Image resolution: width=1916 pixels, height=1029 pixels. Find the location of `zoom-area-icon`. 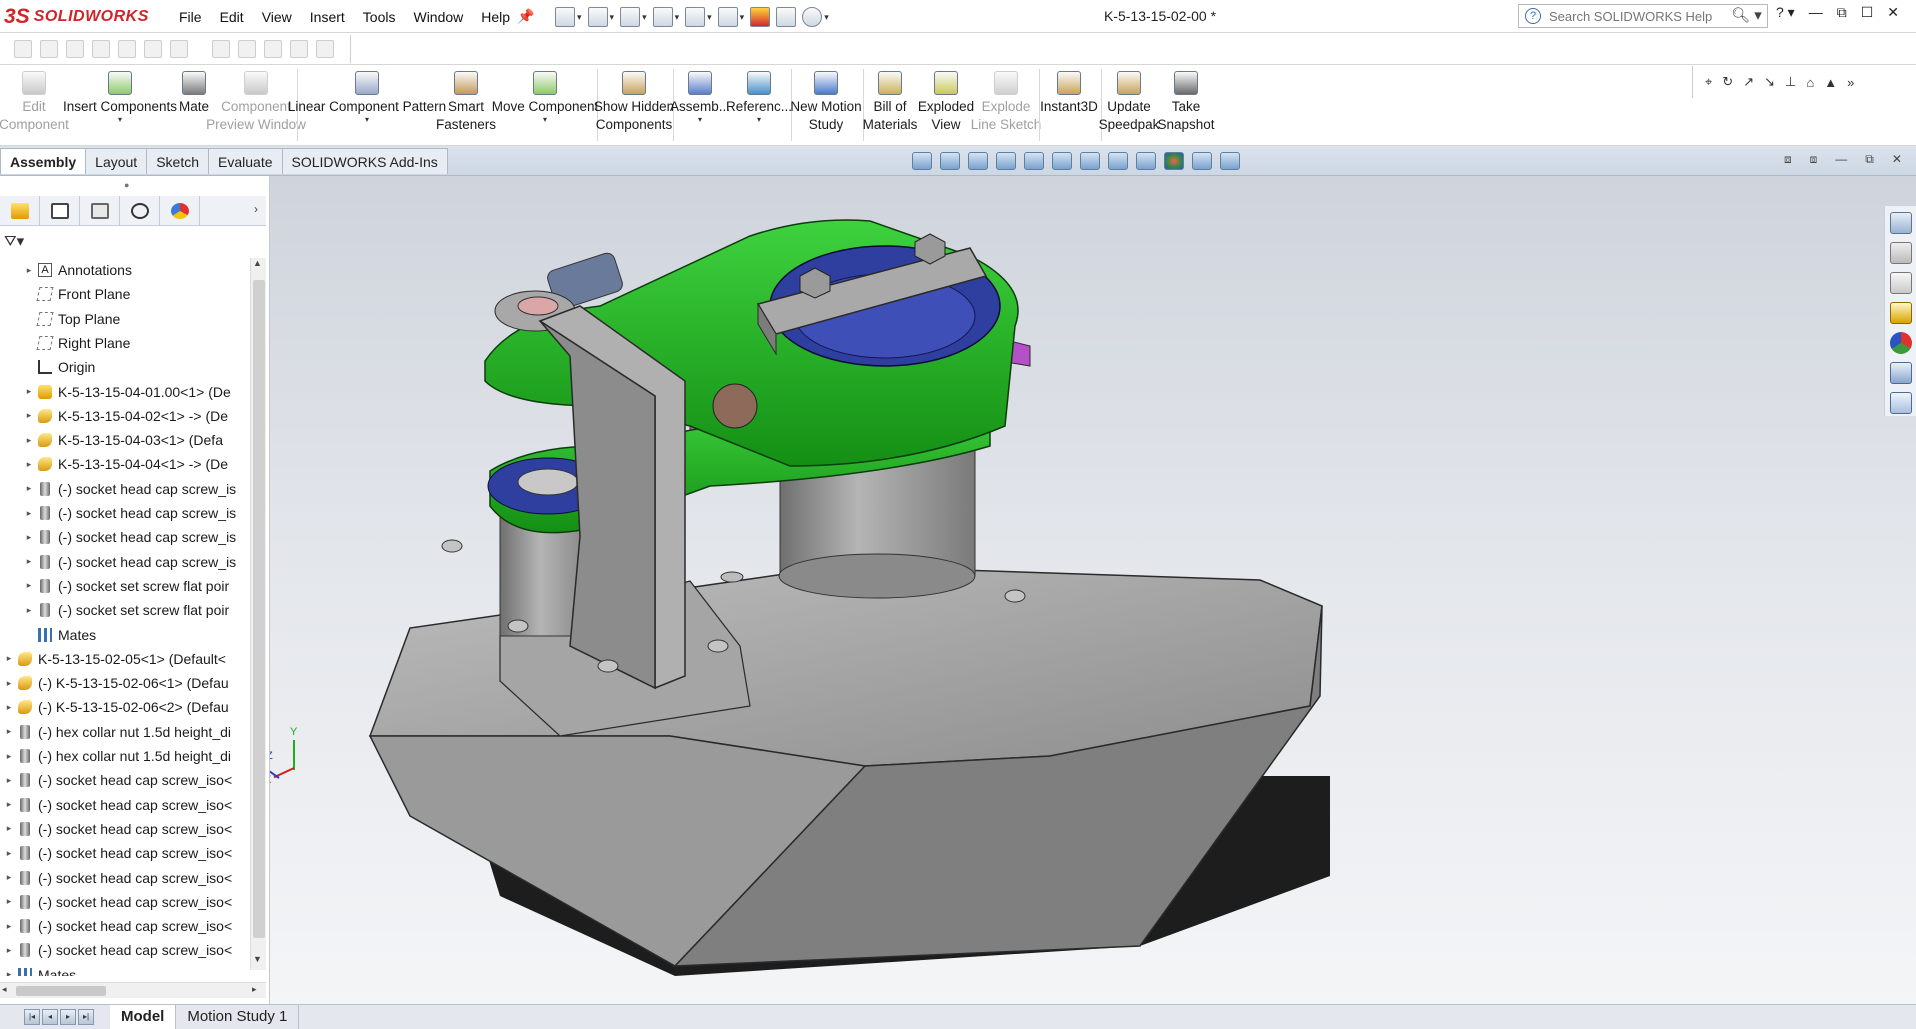

zoom-area-icon is located at coordinates (978, 161).